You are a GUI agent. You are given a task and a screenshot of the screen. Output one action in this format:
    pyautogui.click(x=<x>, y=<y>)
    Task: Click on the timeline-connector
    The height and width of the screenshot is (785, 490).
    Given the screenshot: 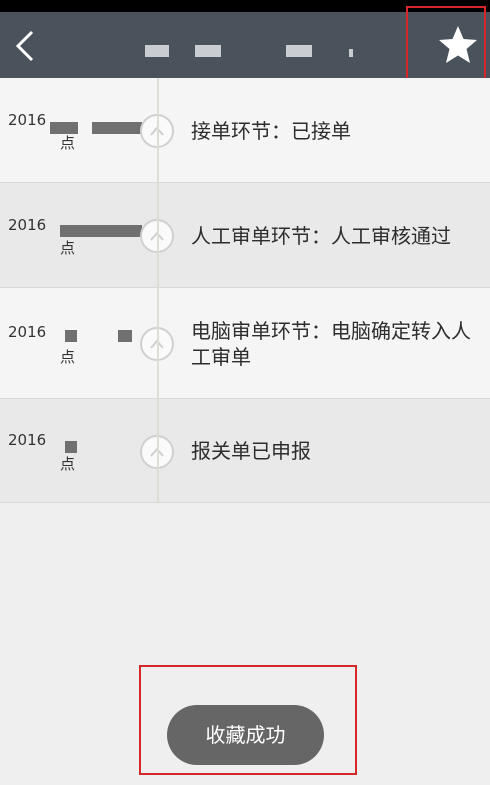 What is the action you would take?
    pyautogui.click(x=158, y=290)
    